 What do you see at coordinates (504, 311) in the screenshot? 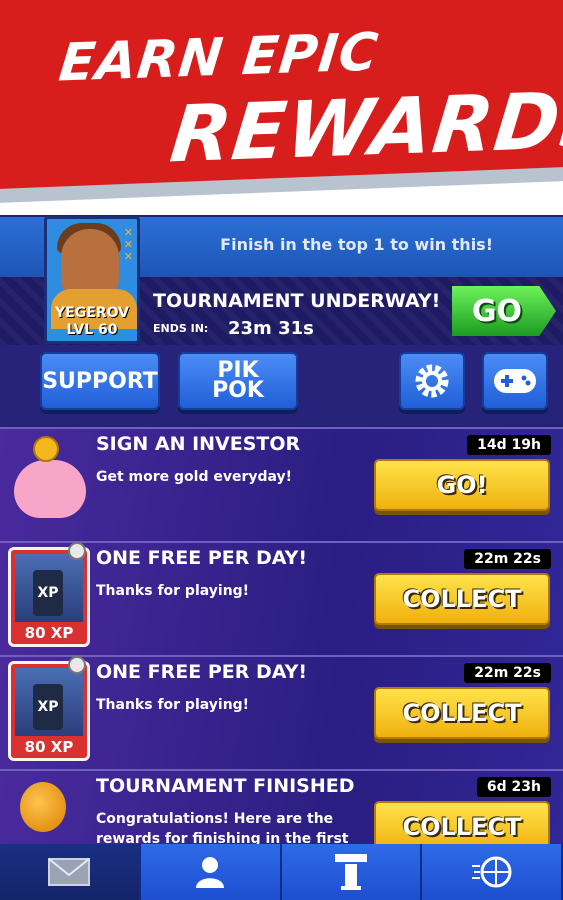
I see `tournament-go-button: GO` at bounding box center [504, 311].